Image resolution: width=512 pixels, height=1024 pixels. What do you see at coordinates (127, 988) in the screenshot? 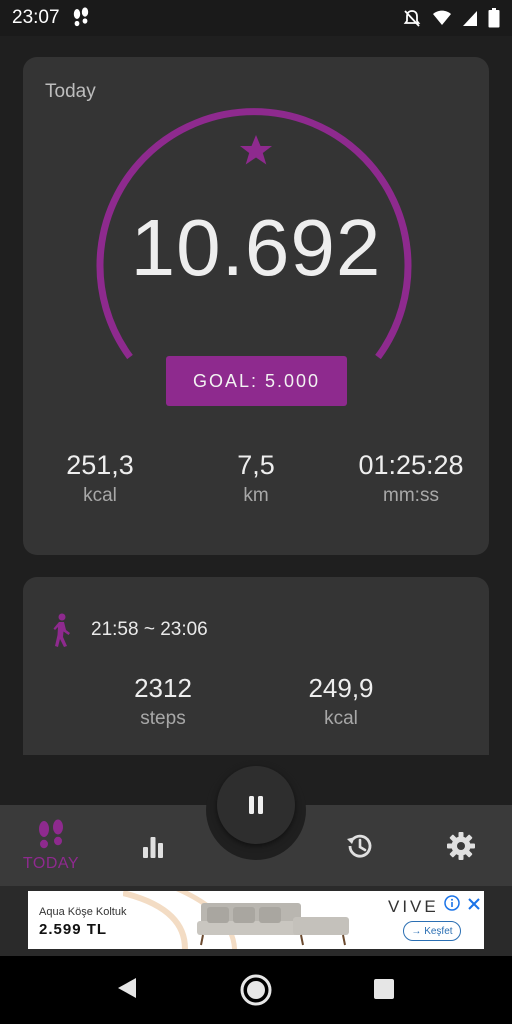
I see `back-icon` at bounding box center [127, 988].